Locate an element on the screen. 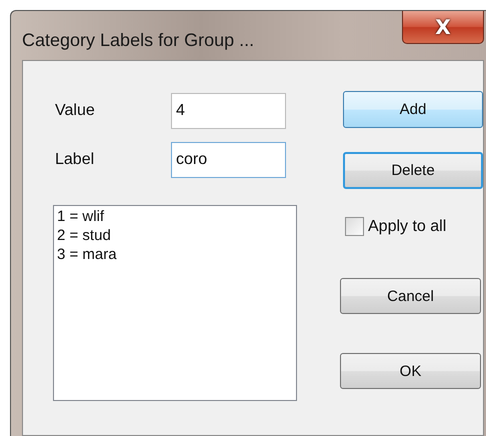 The width and height of the screenshot is (486, 436). checkbox-label: Apply to all is located at coordinates (407, 227).